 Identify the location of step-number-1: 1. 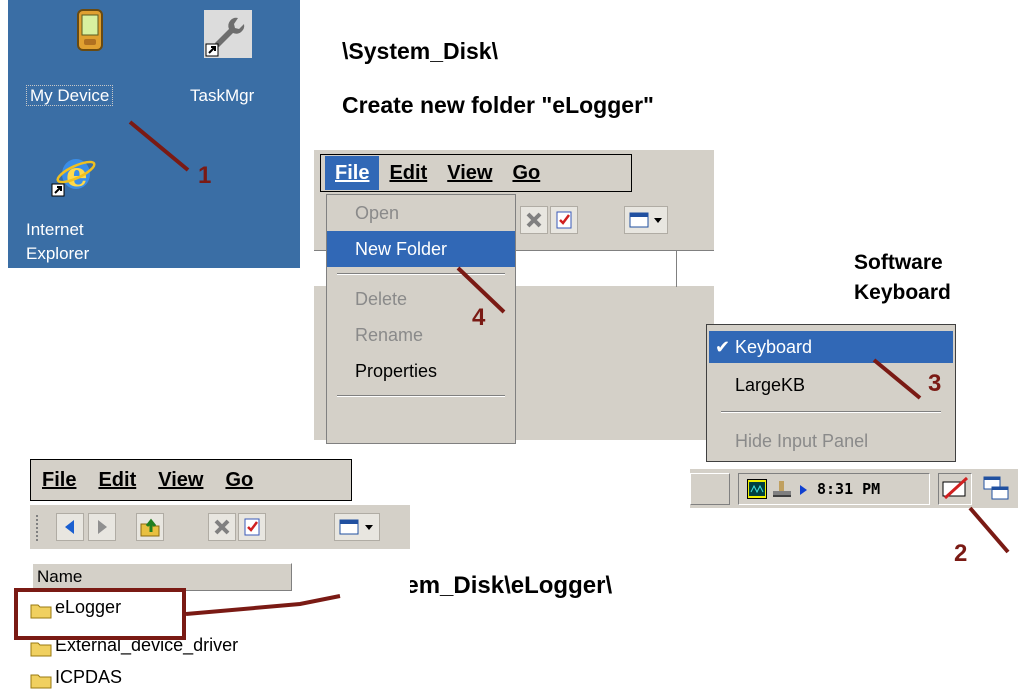
(205, 175).